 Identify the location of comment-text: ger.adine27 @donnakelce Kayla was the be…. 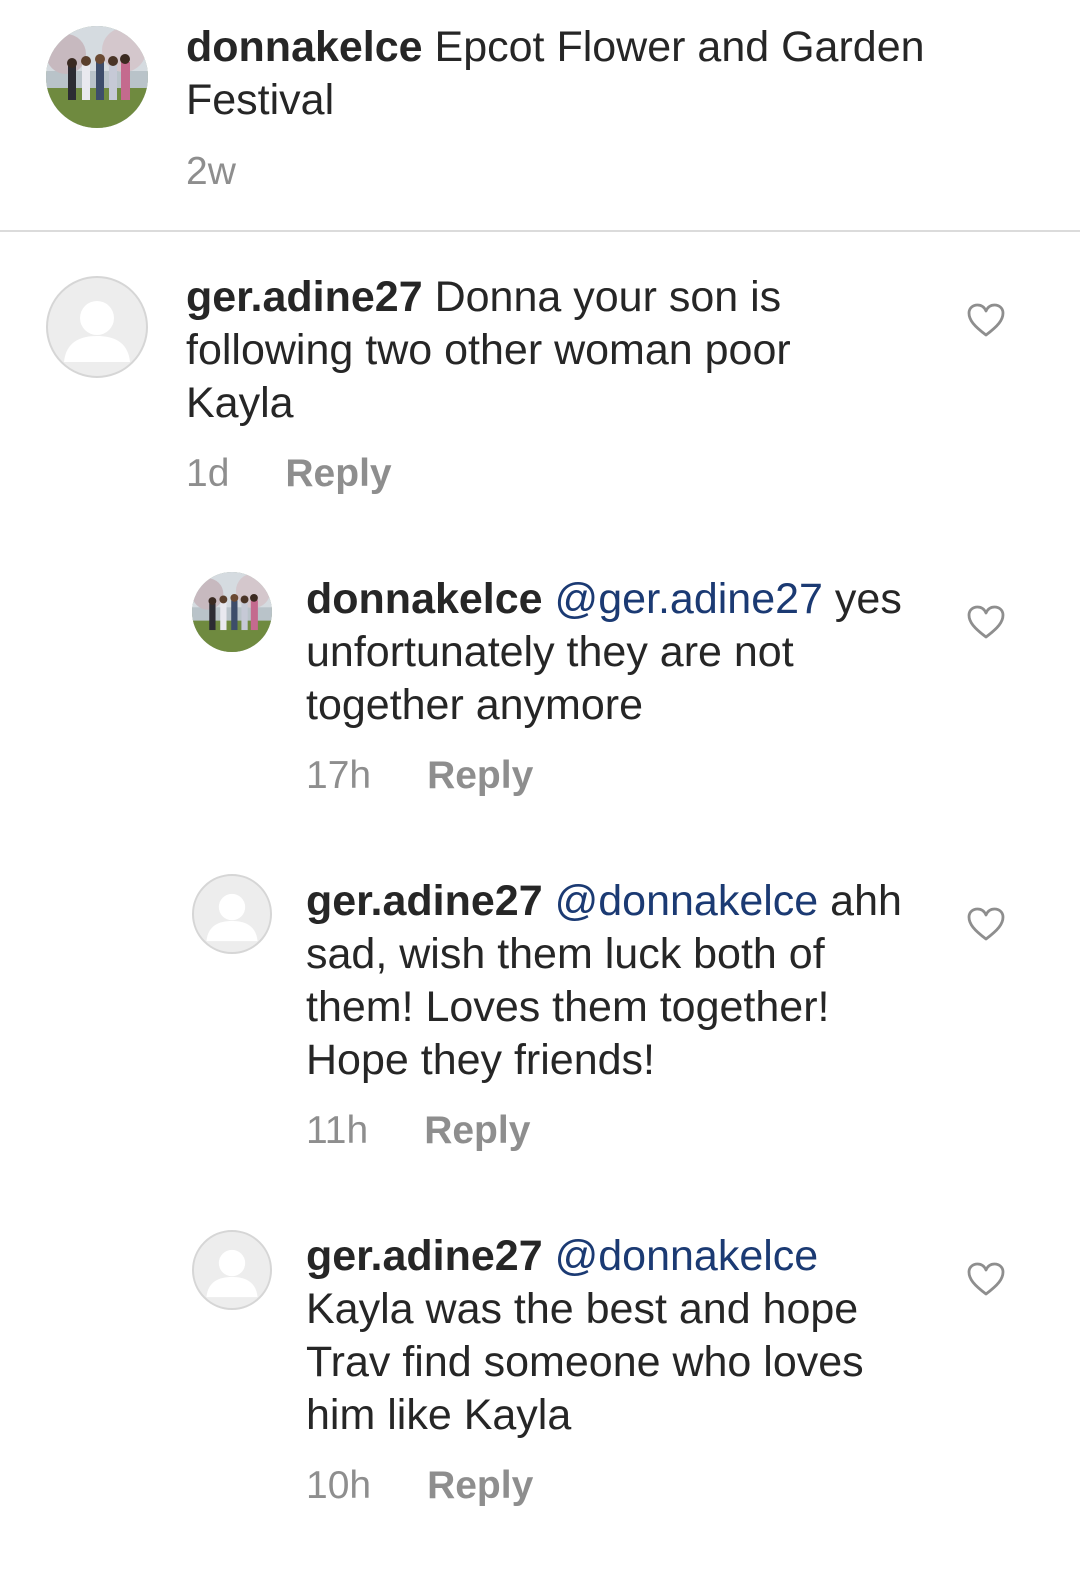
(616, 1336).